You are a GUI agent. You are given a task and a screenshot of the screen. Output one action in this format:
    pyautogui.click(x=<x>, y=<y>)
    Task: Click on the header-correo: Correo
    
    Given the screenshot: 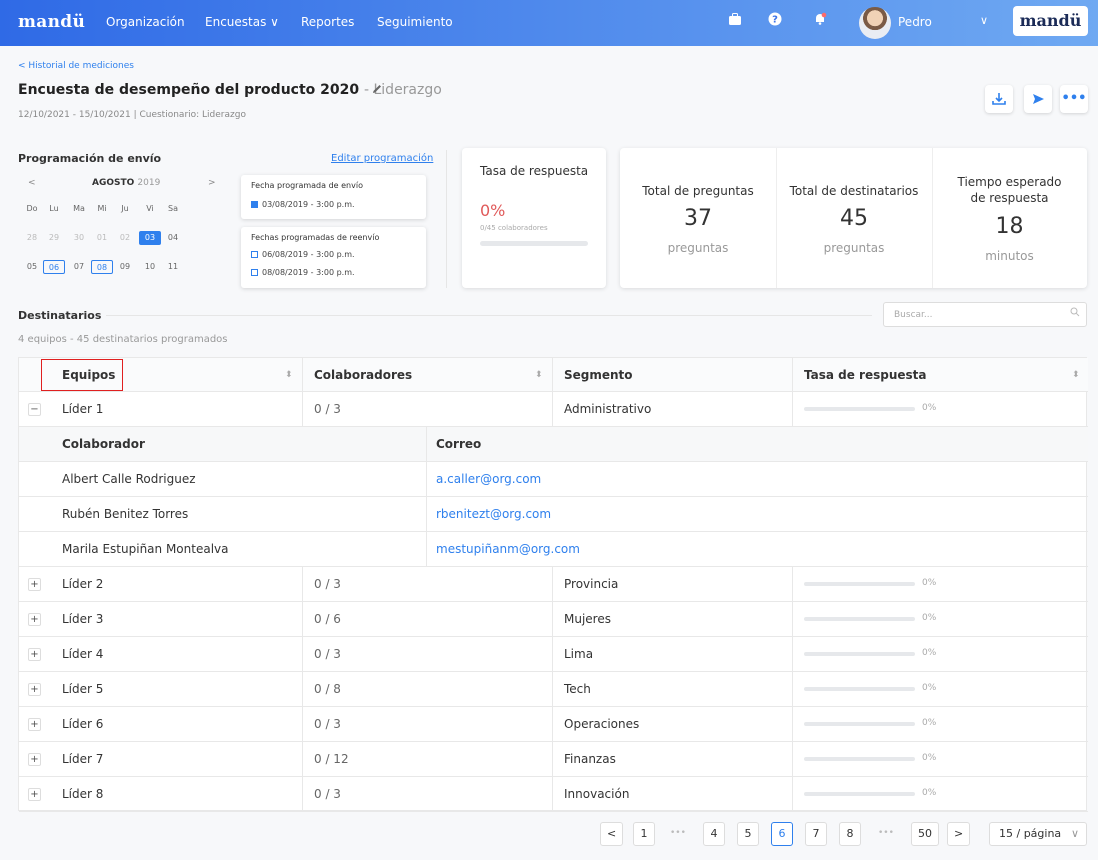 What is the action you would take?
    pyautogui.click(x=757, y=444)
    